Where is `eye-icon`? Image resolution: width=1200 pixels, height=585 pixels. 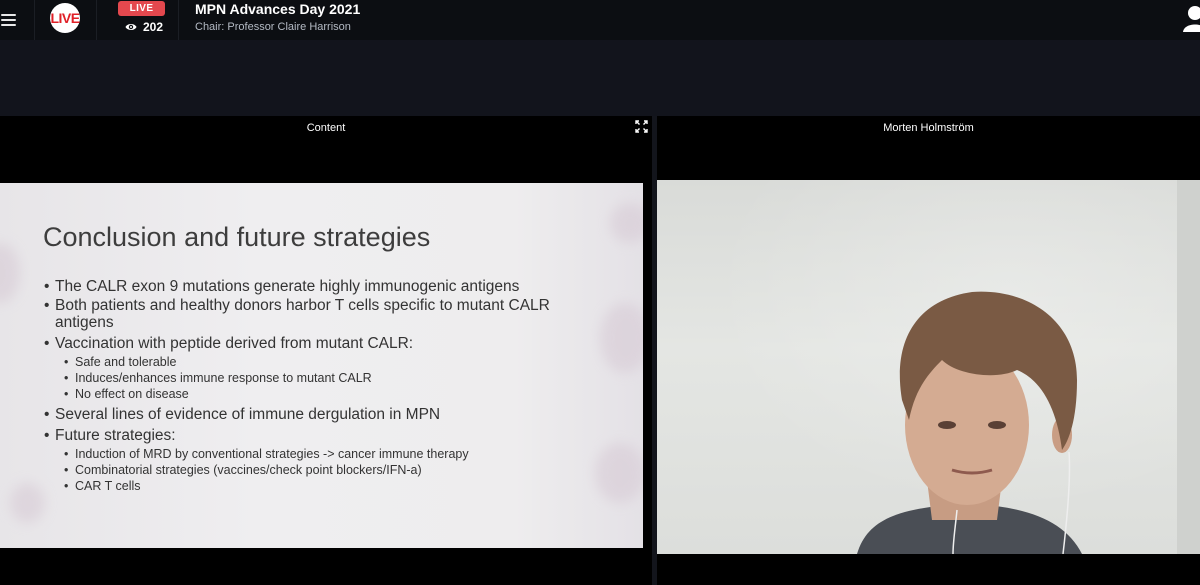 eye-icon is located at coordinates (131, 27).